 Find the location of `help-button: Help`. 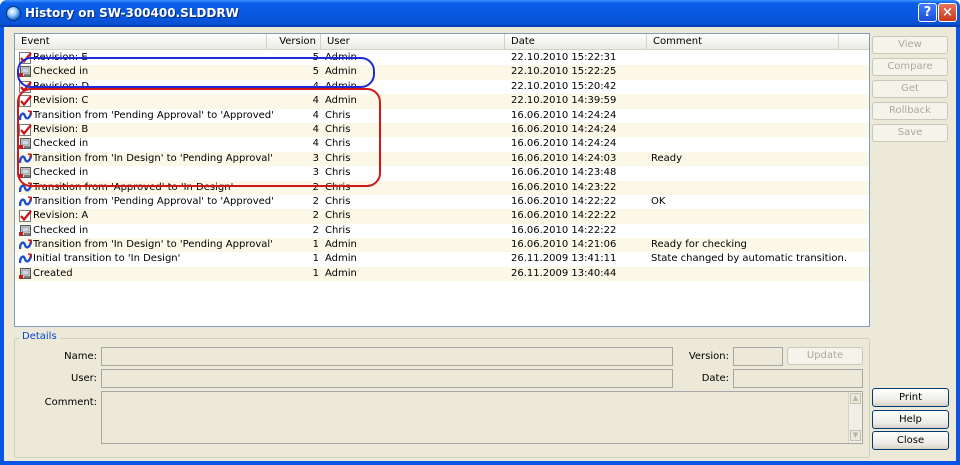

help-button: Help is located at coordinates (910, 419).